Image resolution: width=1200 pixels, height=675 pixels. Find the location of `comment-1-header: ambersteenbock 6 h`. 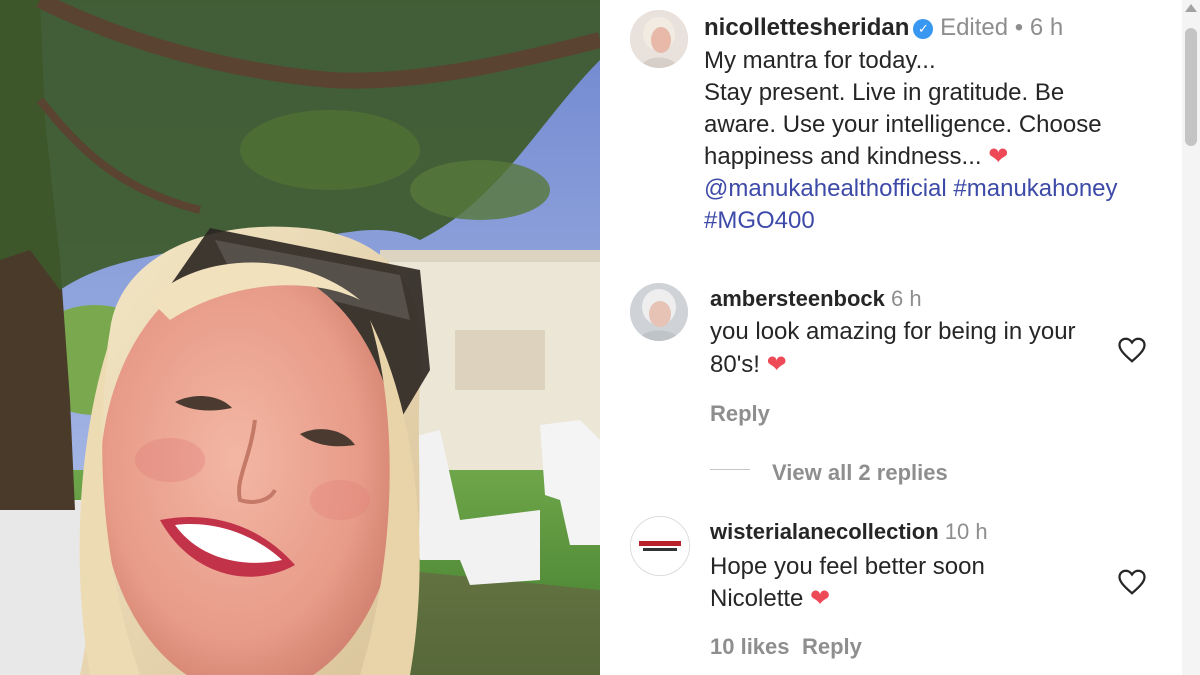

comment-1-header: ambersteenbock 6 h is located at coordinates (816, 299).